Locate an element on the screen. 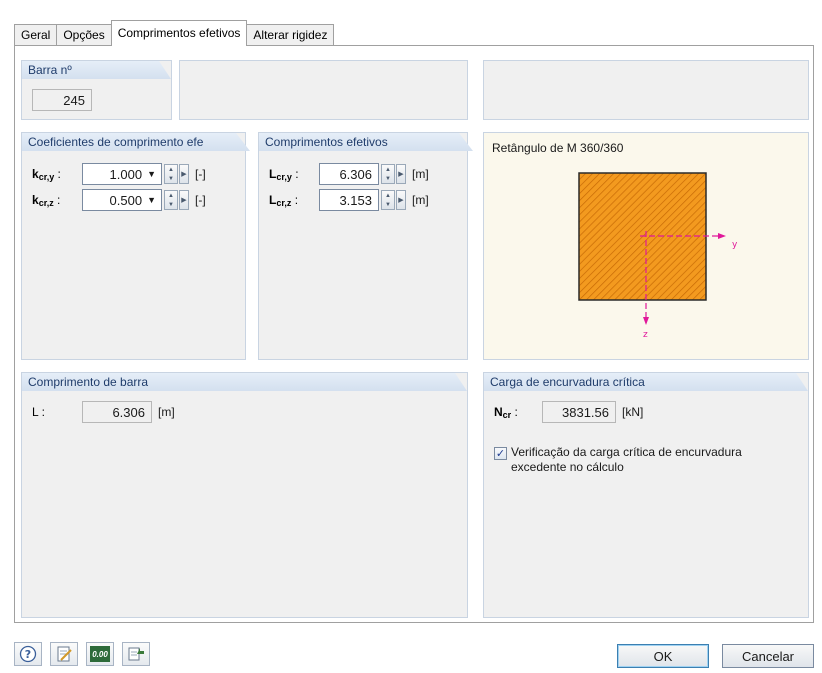 Image resolution: width=822 pixels, height=673 pixels. lcr-y-label: Lcr,y : is located at coordinates (284, 174).